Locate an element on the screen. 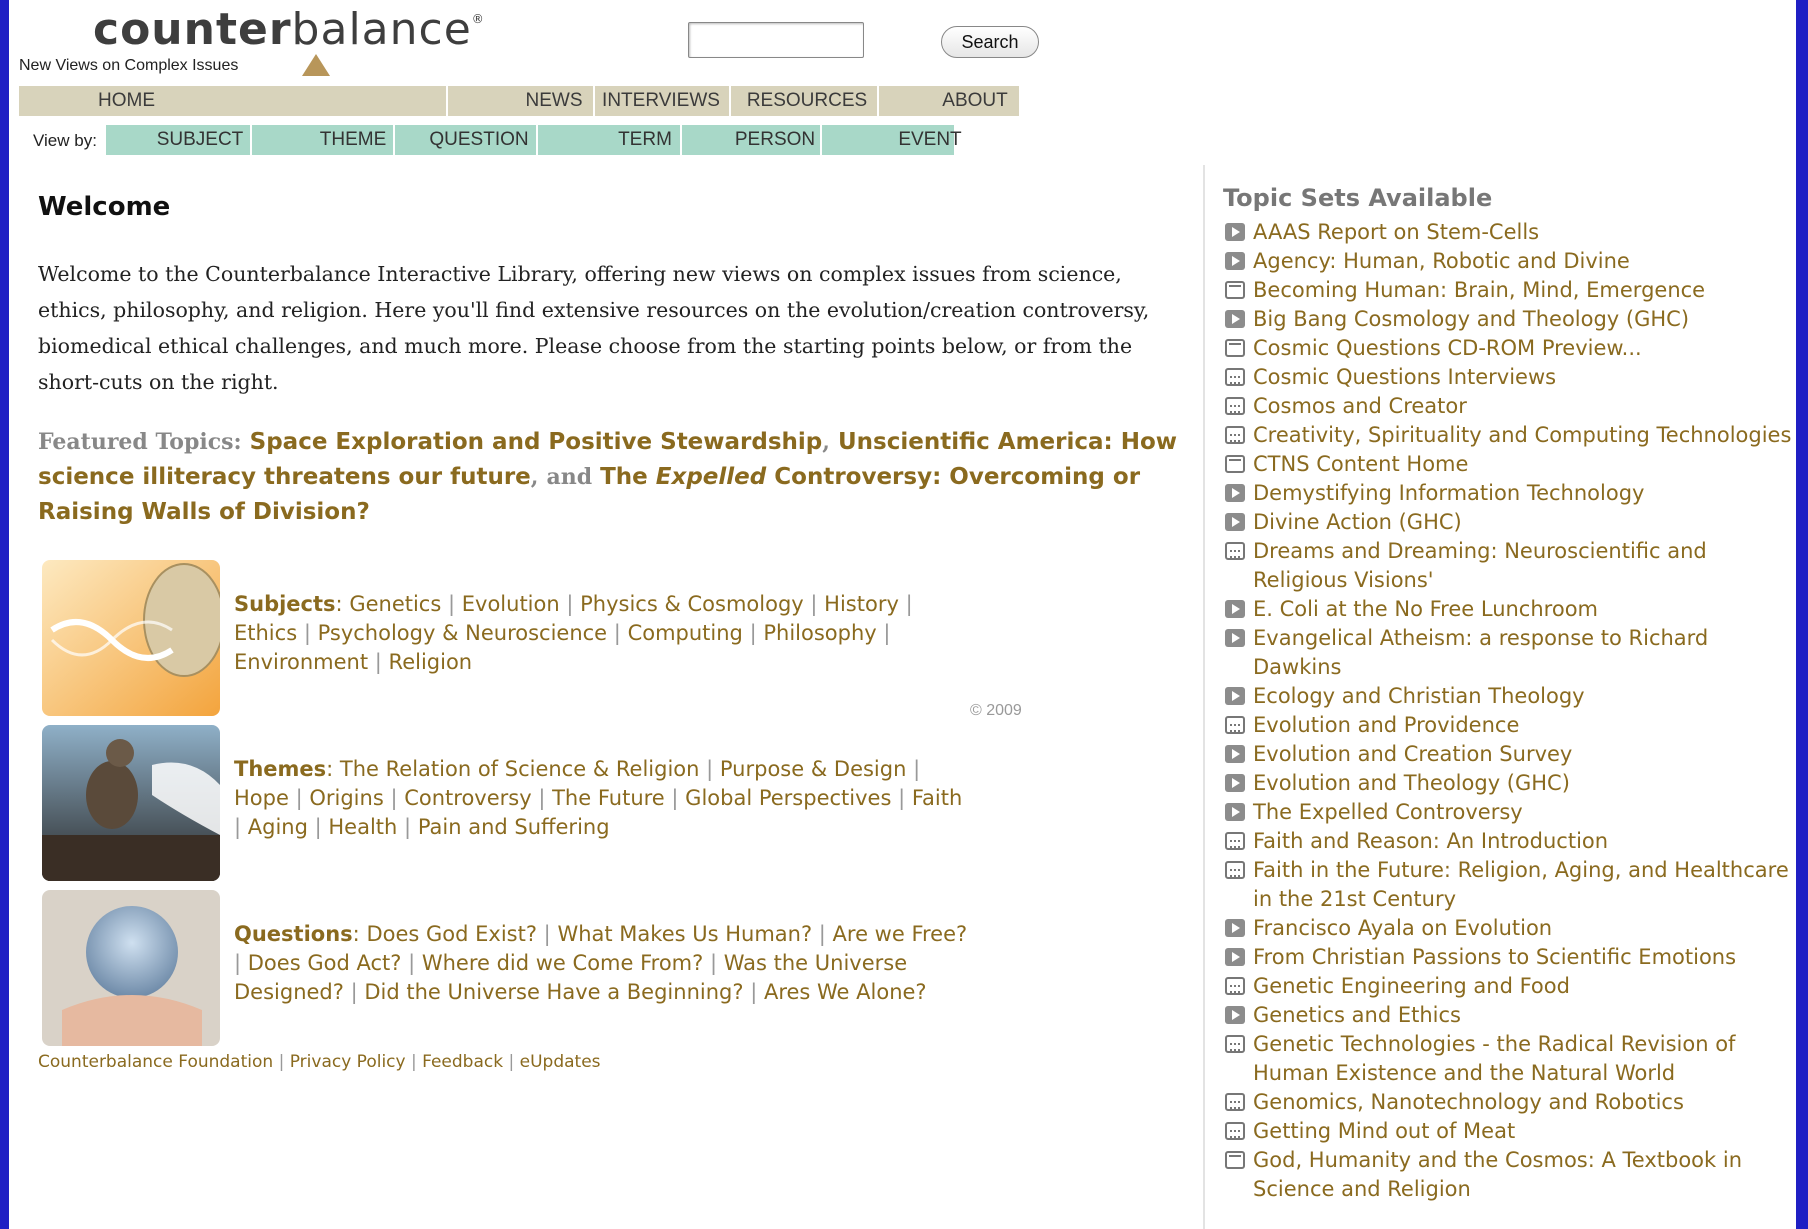 Image resolution: width=1808 pixels, height=1229 pixels. site-logo: counterbalance® is located at coordinates (288, 30).